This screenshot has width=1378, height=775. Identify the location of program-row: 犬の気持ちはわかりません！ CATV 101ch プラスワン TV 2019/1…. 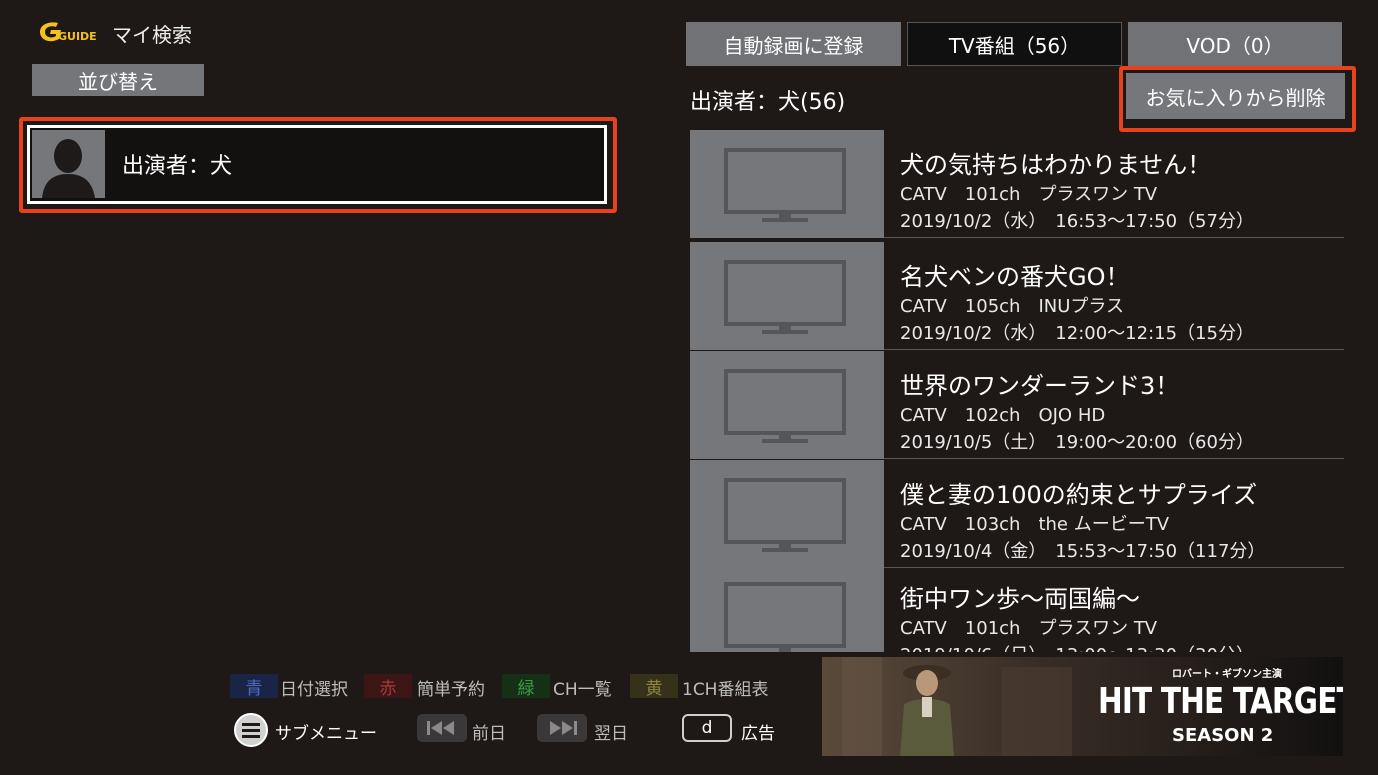
(1017, 184).